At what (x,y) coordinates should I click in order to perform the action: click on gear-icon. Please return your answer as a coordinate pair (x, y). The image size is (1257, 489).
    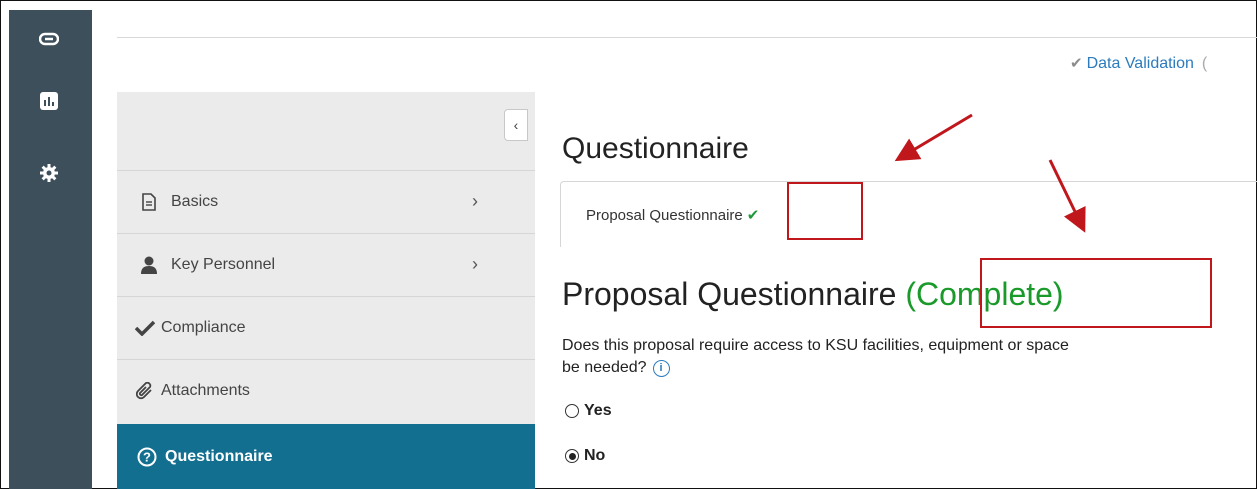
    Looking at the image, I should click on (49, 173).